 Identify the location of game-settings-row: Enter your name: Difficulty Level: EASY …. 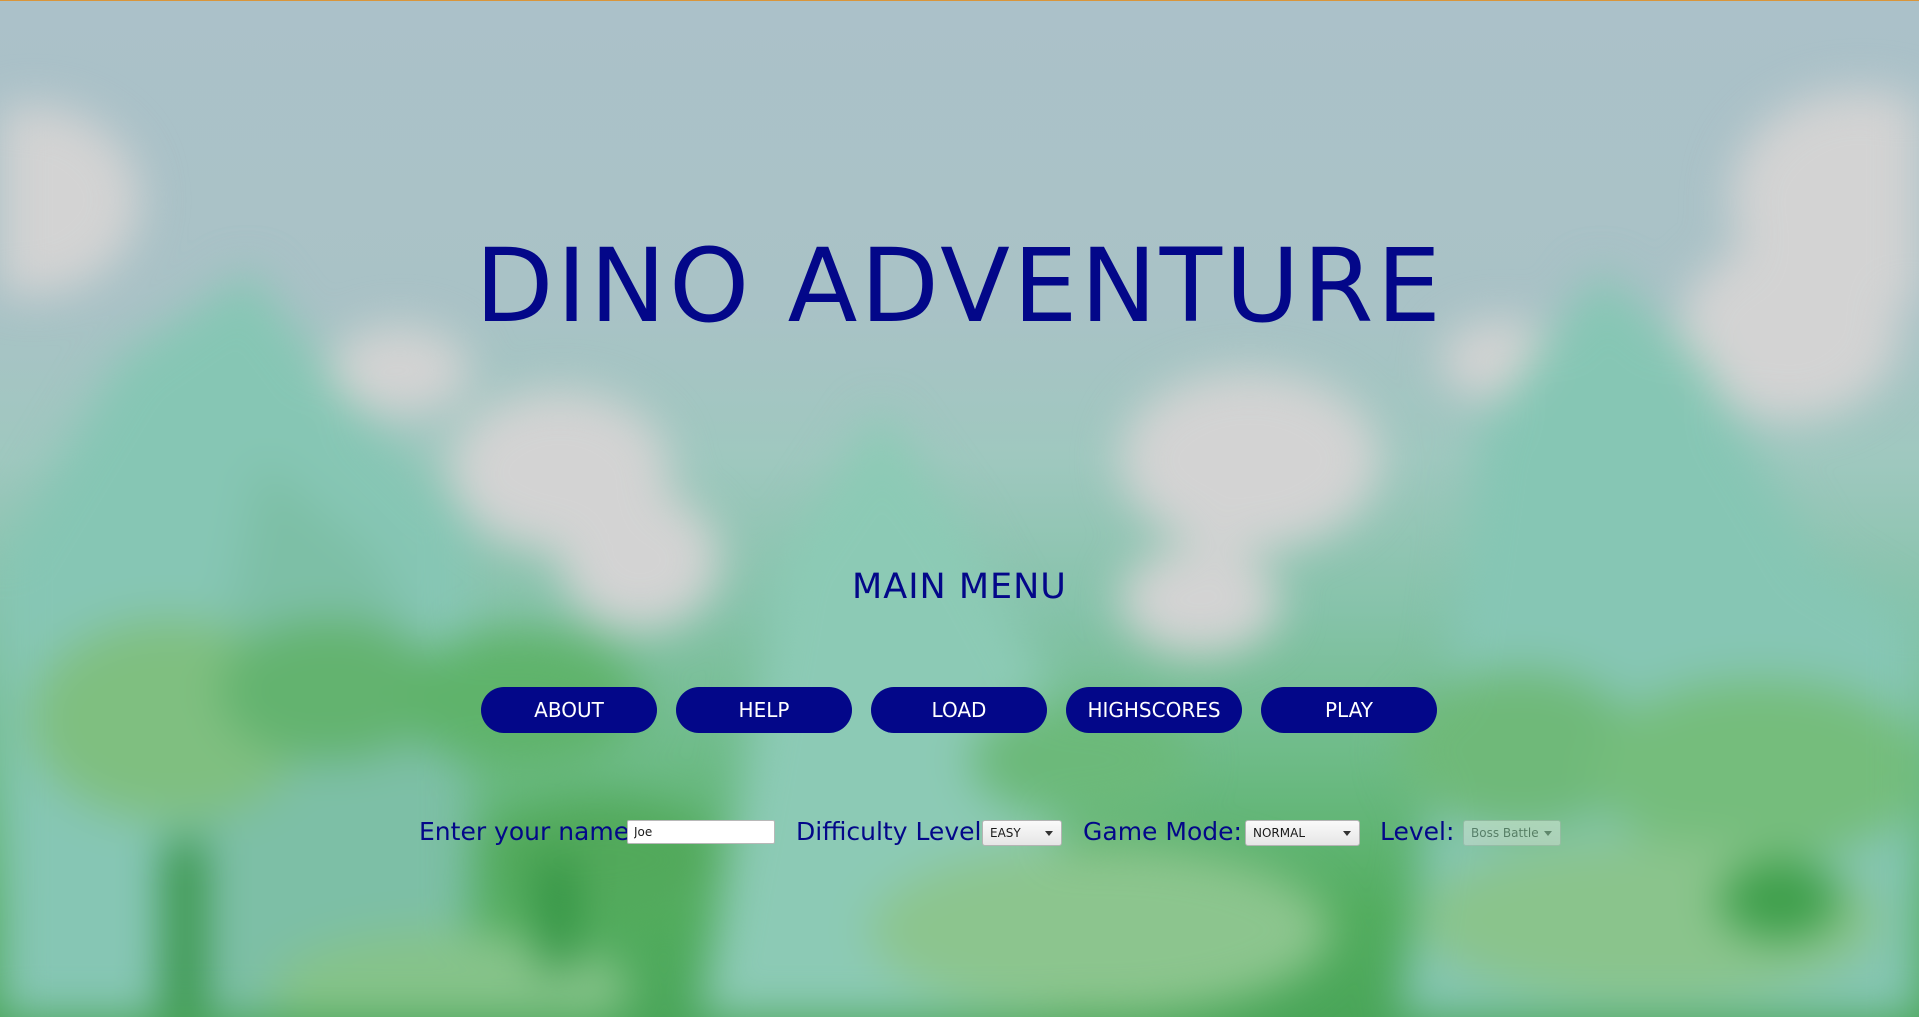
(959, 836).